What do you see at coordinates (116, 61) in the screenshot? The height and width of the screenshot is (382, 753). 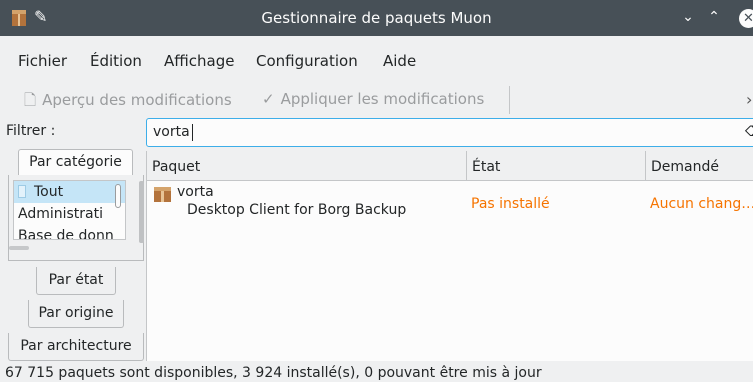 I see `menu-edition: Édition` at bounding box center [116, 61].